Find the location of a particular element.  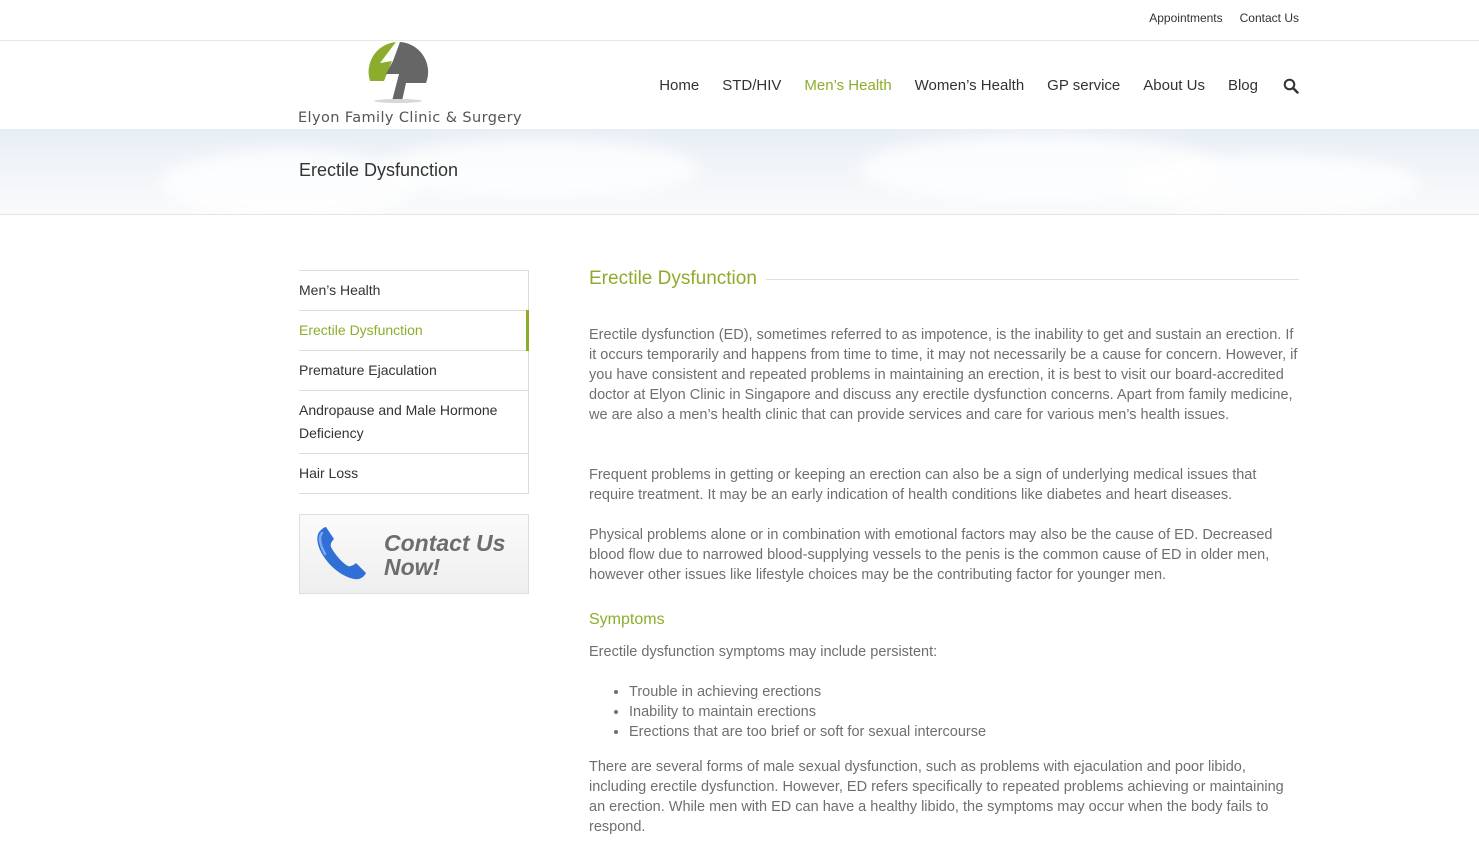

sidebar-item-andropause: Andropause and Male Hormone Deficiency is located at coordinates (413, 422).